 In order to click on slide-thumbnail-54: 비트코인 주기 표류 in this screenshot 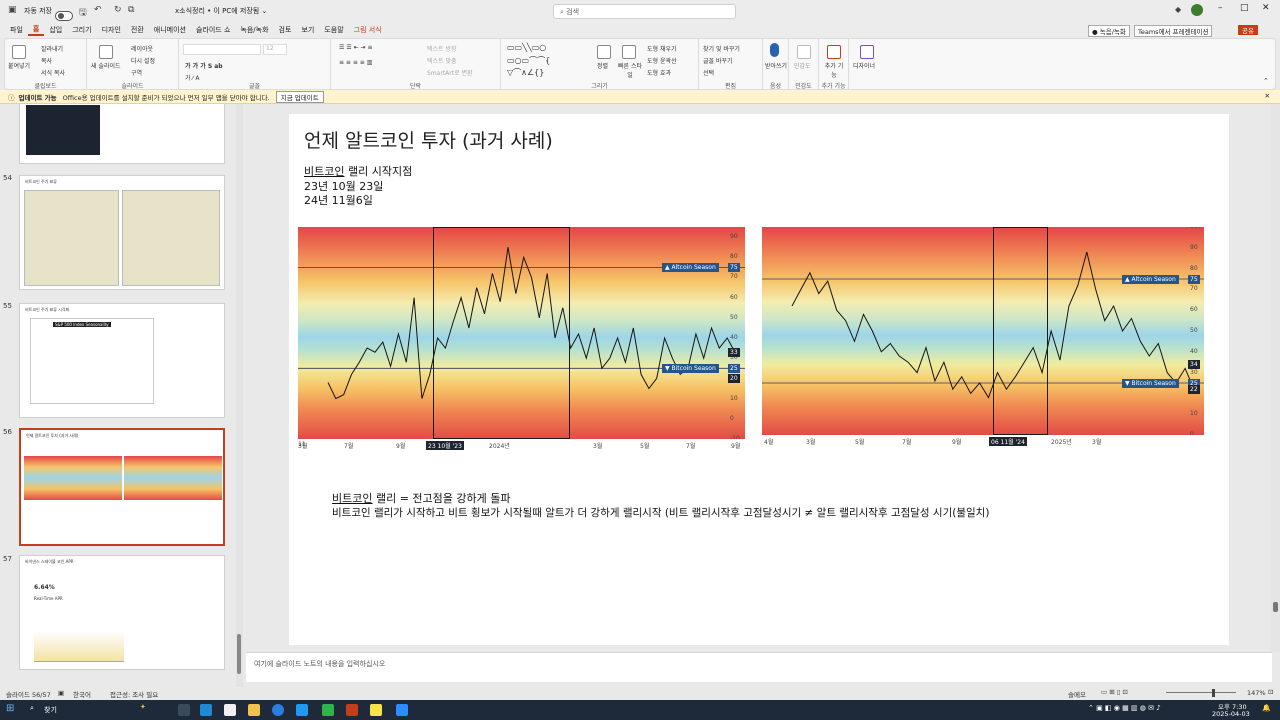, I will do `click(122, 232)`.